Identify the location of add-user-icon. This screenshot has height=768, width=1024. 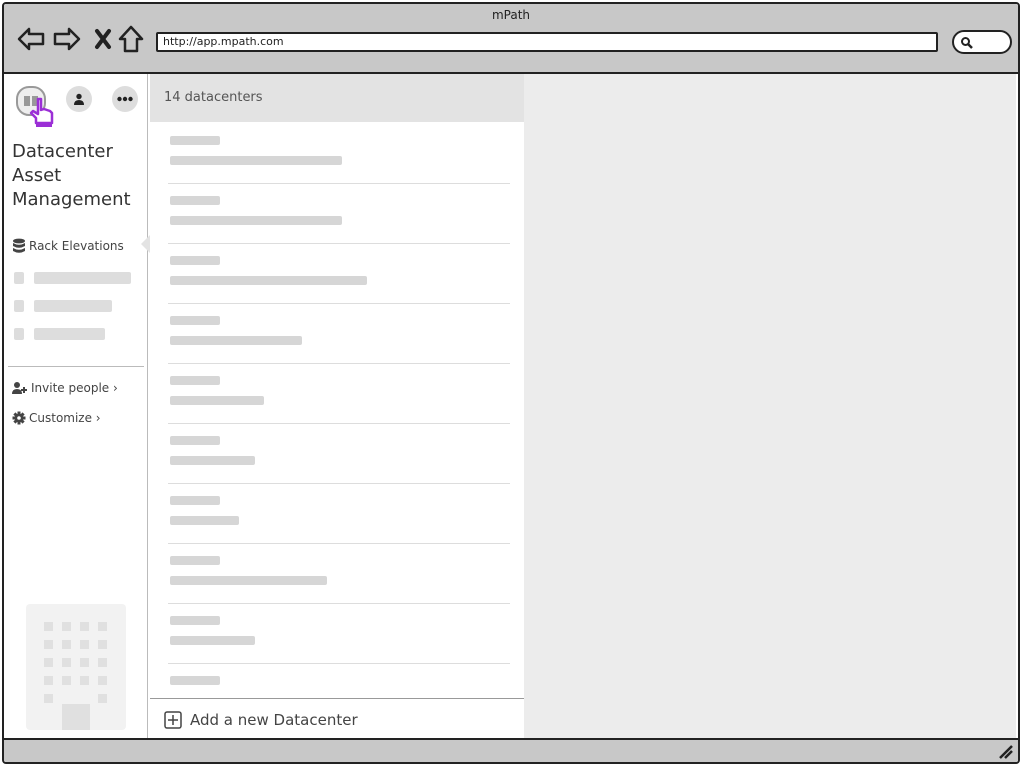
(19, 388).